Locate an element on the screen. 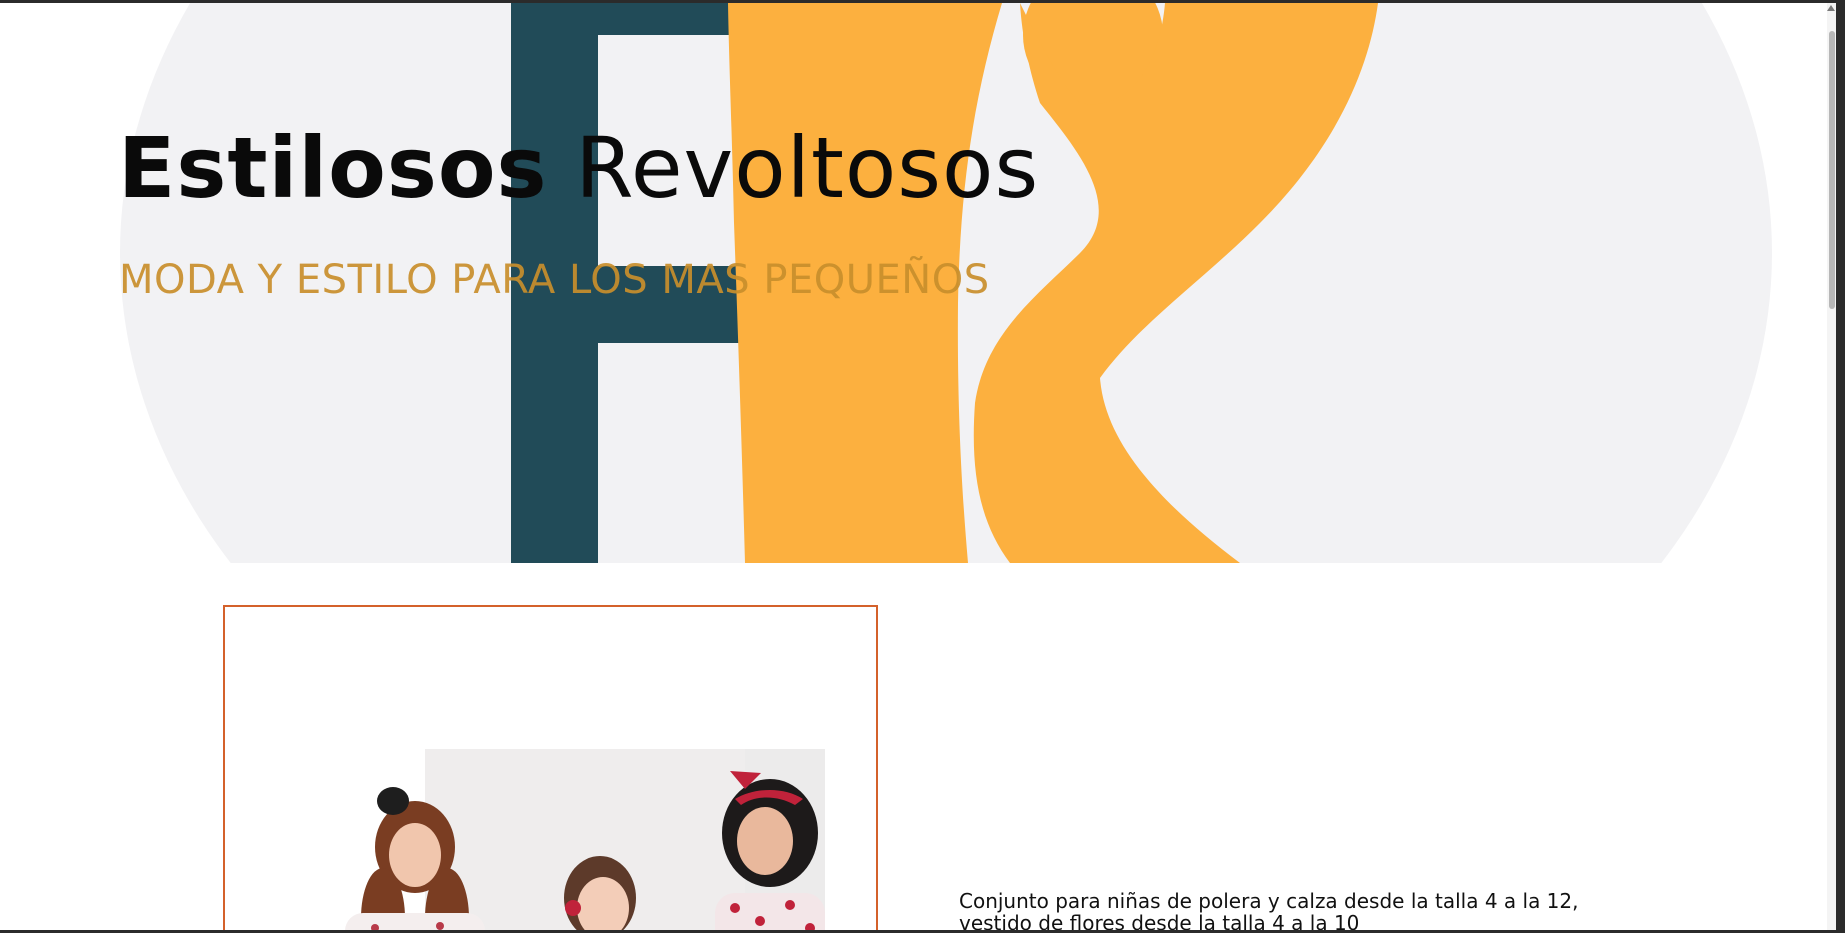 This screenshot has width=1845, height=933. product-card is located at coordinates (550, 767).